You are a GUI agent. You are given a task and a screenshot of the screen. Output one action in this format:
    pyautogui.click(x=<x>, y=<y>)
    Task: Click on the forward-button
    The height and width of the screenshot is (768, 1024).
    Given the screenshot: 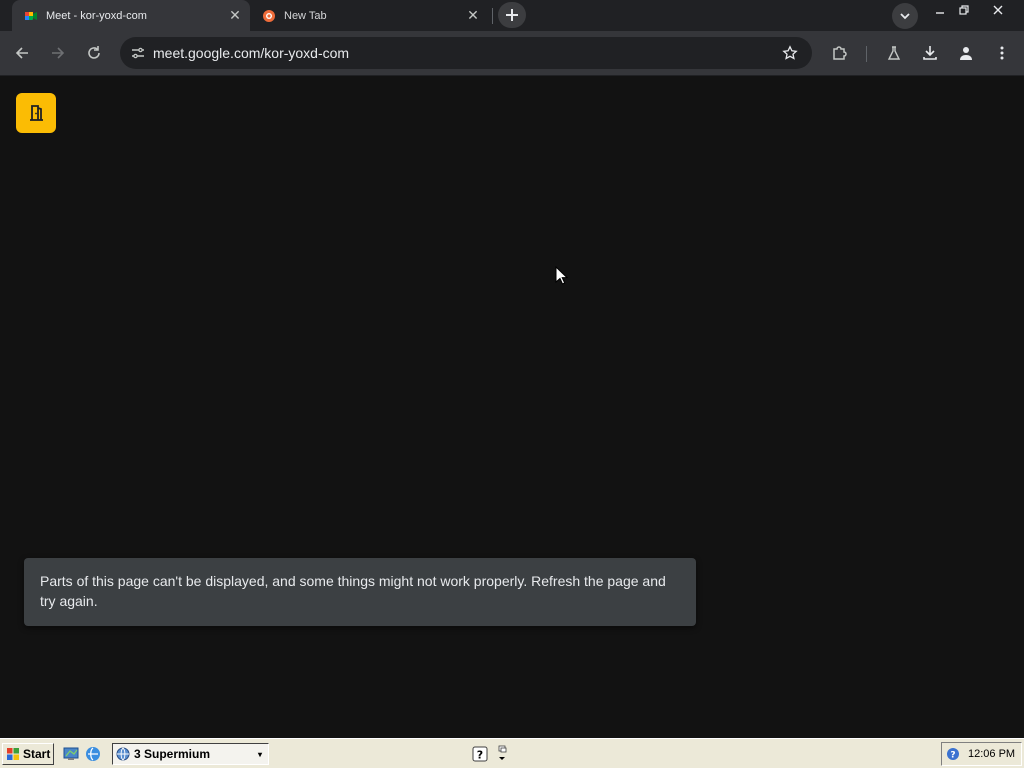 What is the action you would take?
    pyautogui.click(x=58, y=53)
    